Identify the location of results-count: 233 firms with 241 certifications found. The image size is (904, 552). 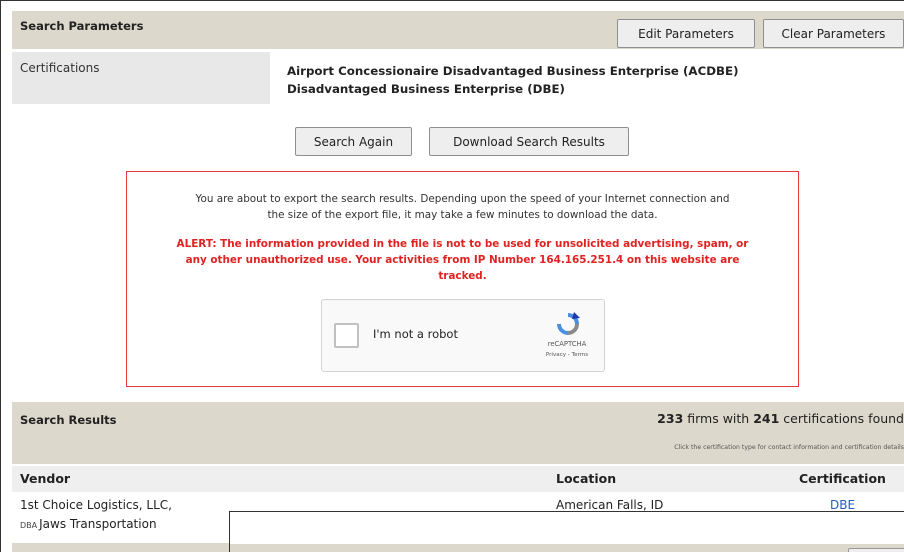
(780, 418).